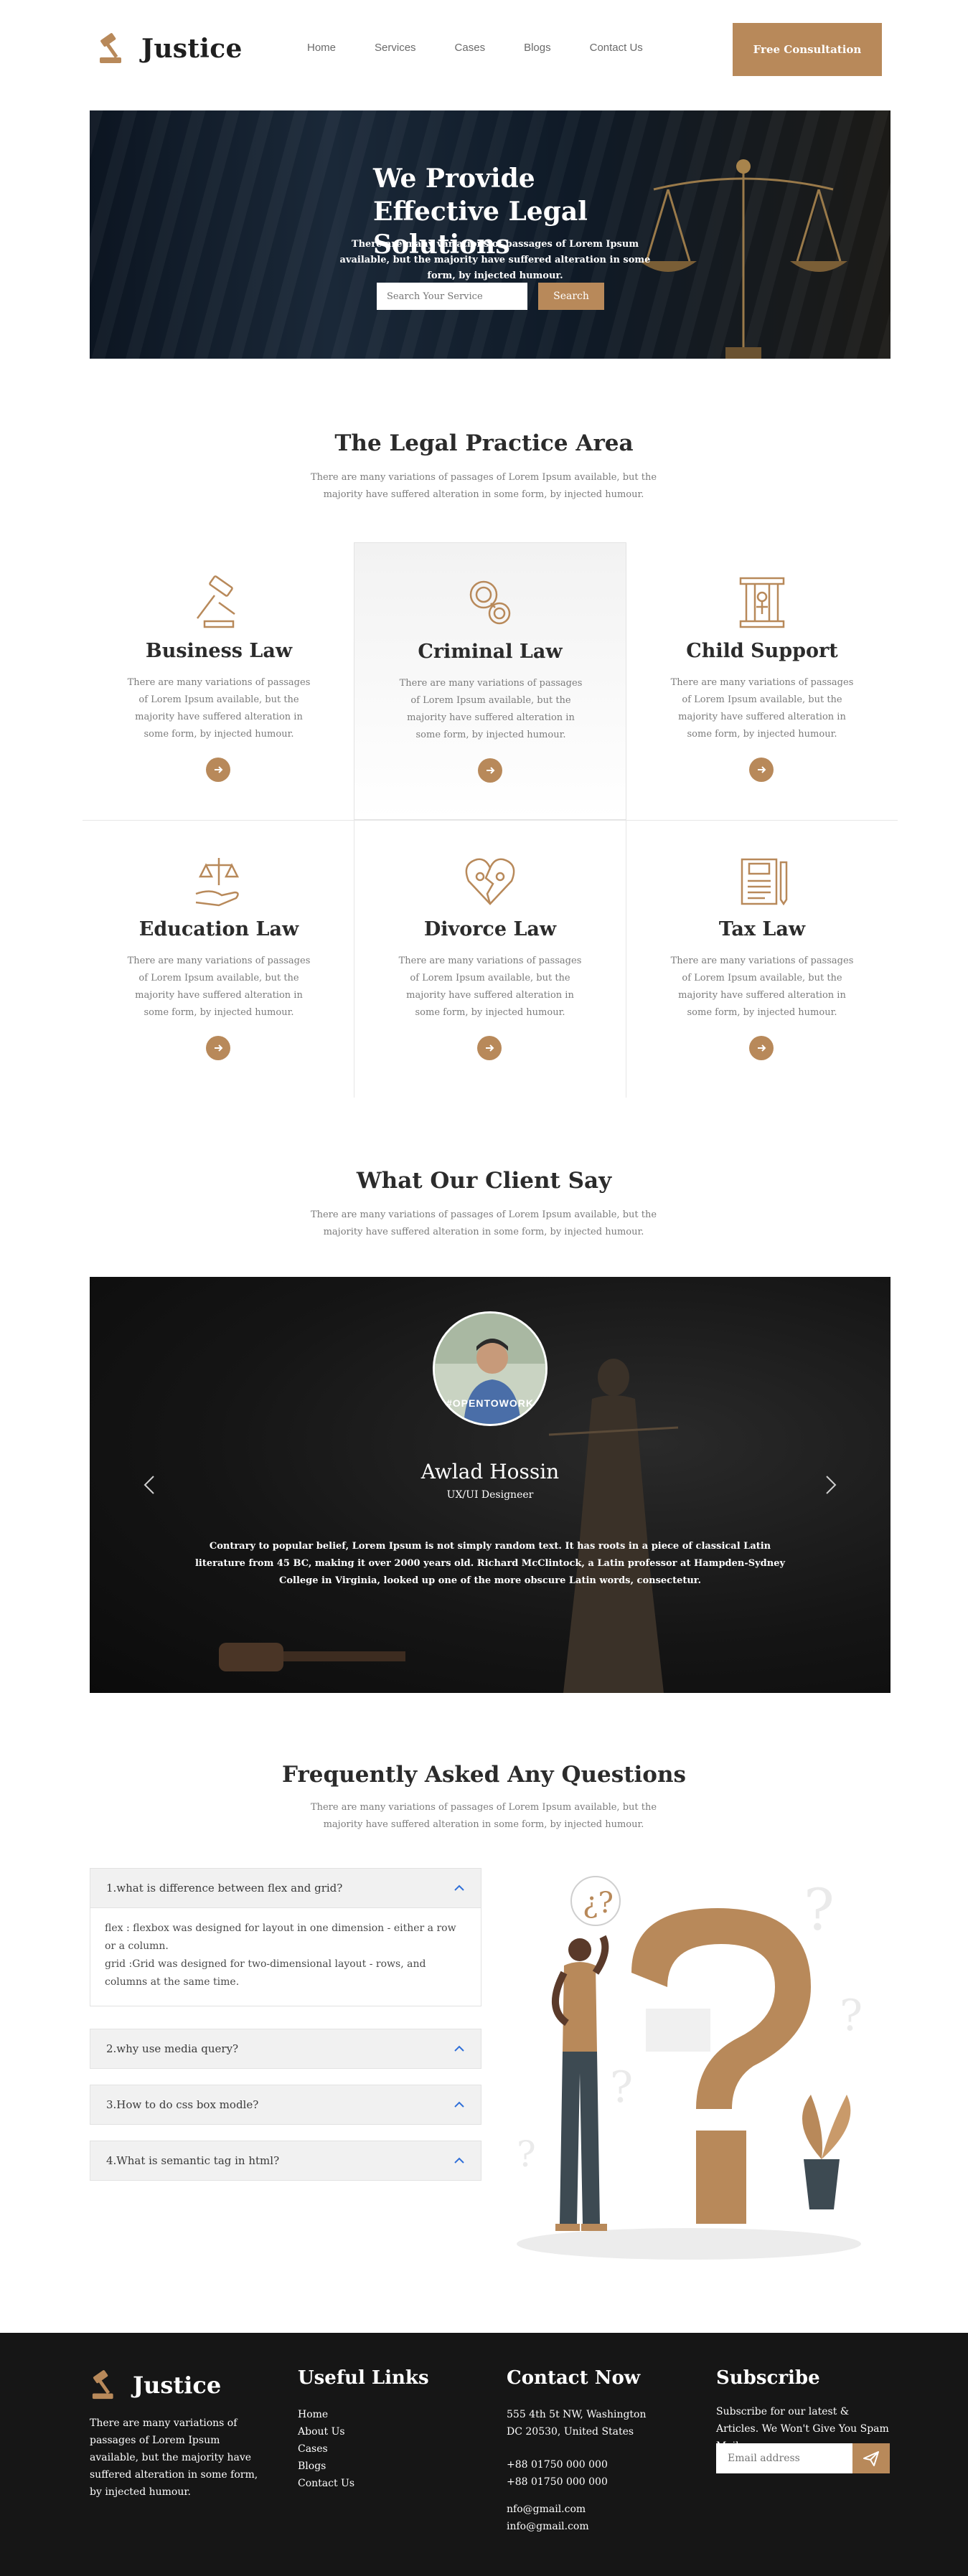 The image size is (968, 2576). I want to click on nav-link-contact: Contact Us, so click(617, 48).